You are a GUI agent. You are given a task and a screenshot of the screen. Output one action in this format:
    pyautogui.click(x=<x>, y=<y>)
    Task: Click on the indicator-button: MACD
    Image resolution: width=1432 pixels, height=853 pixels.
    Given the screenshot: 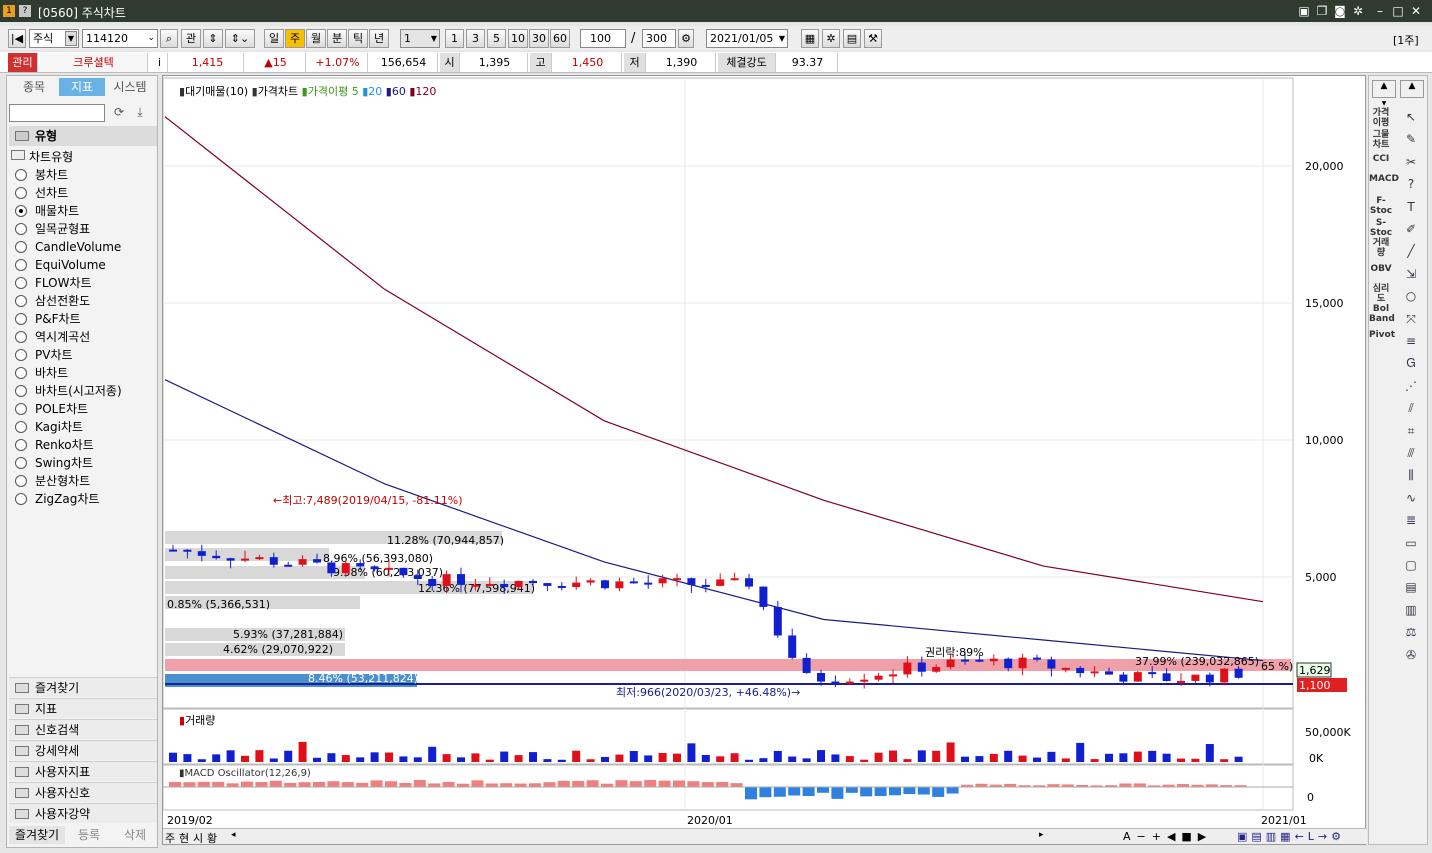 What is the action you would take?
    pyautogui.click(x=1384, y=179)
    